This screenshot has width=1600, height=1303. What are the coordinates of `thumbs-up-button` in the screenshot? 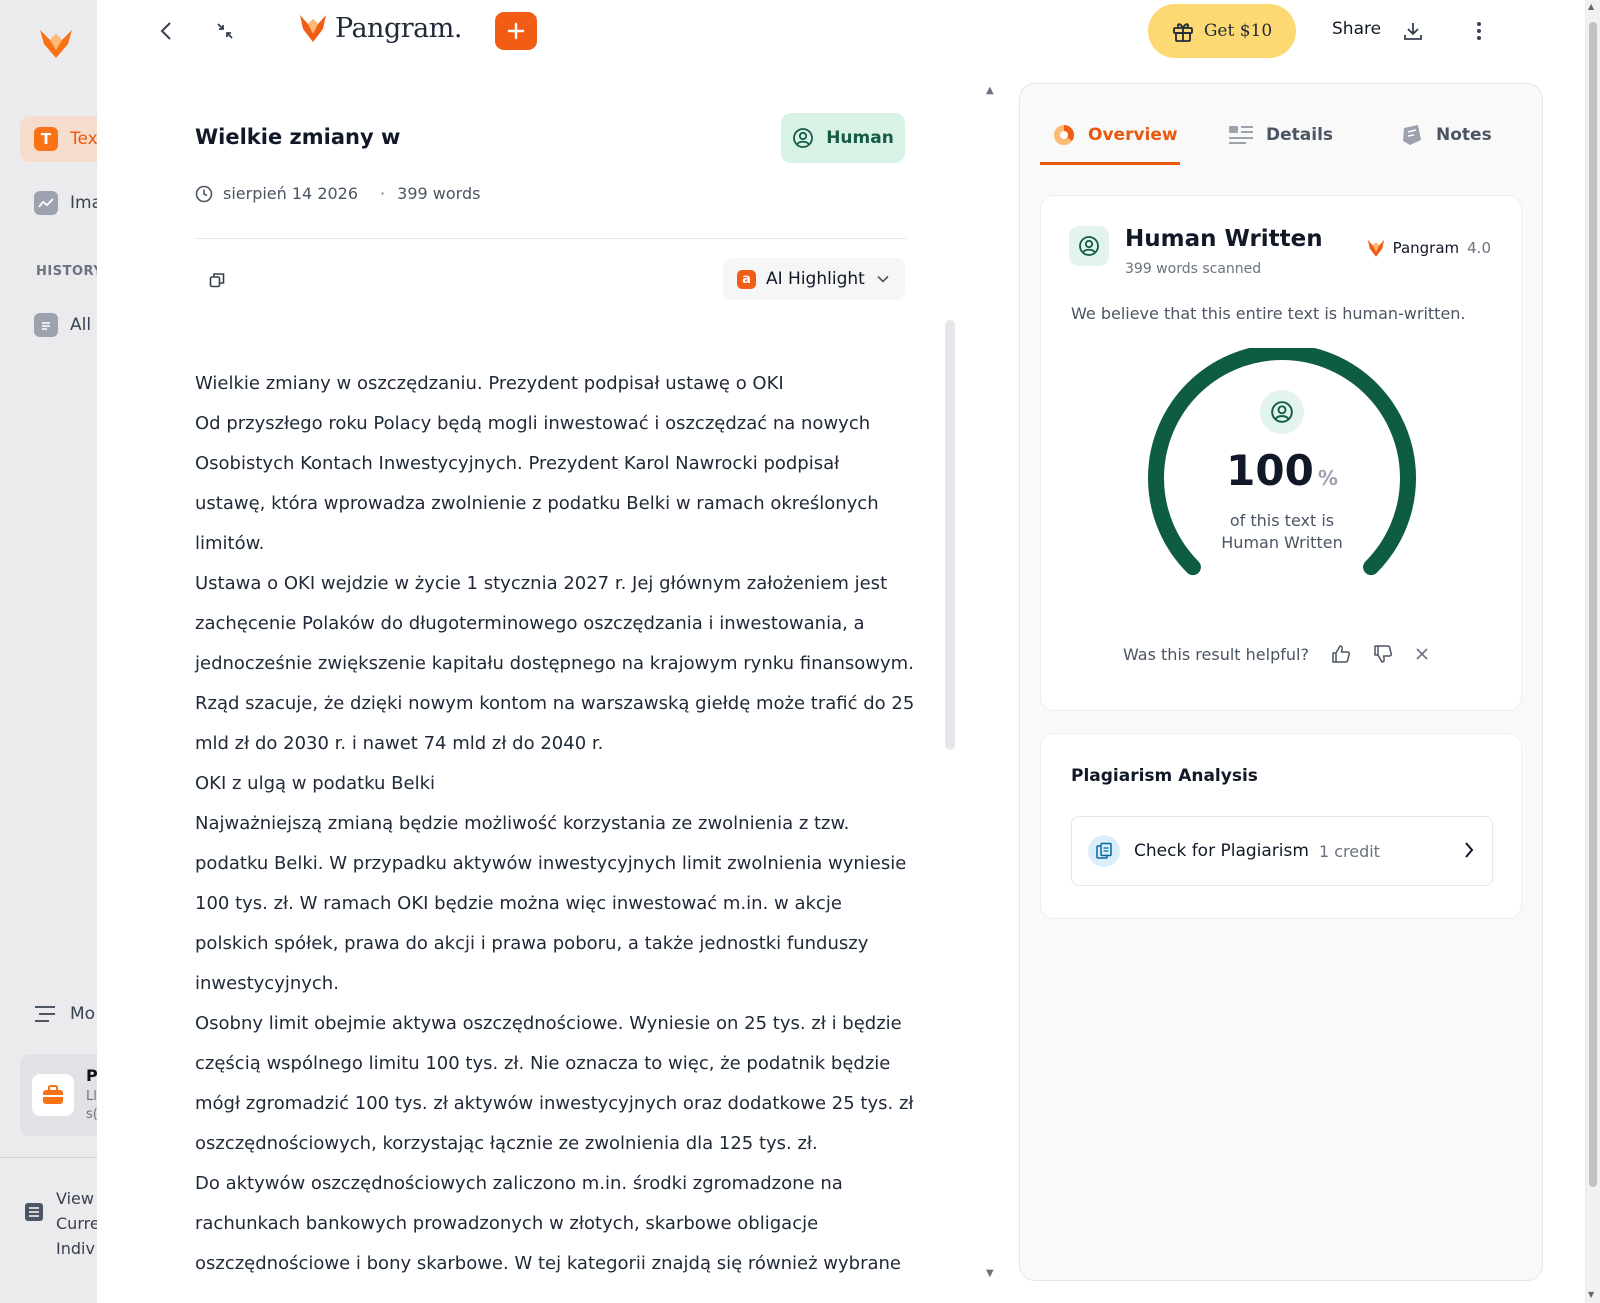 It's located at (1341, 654).